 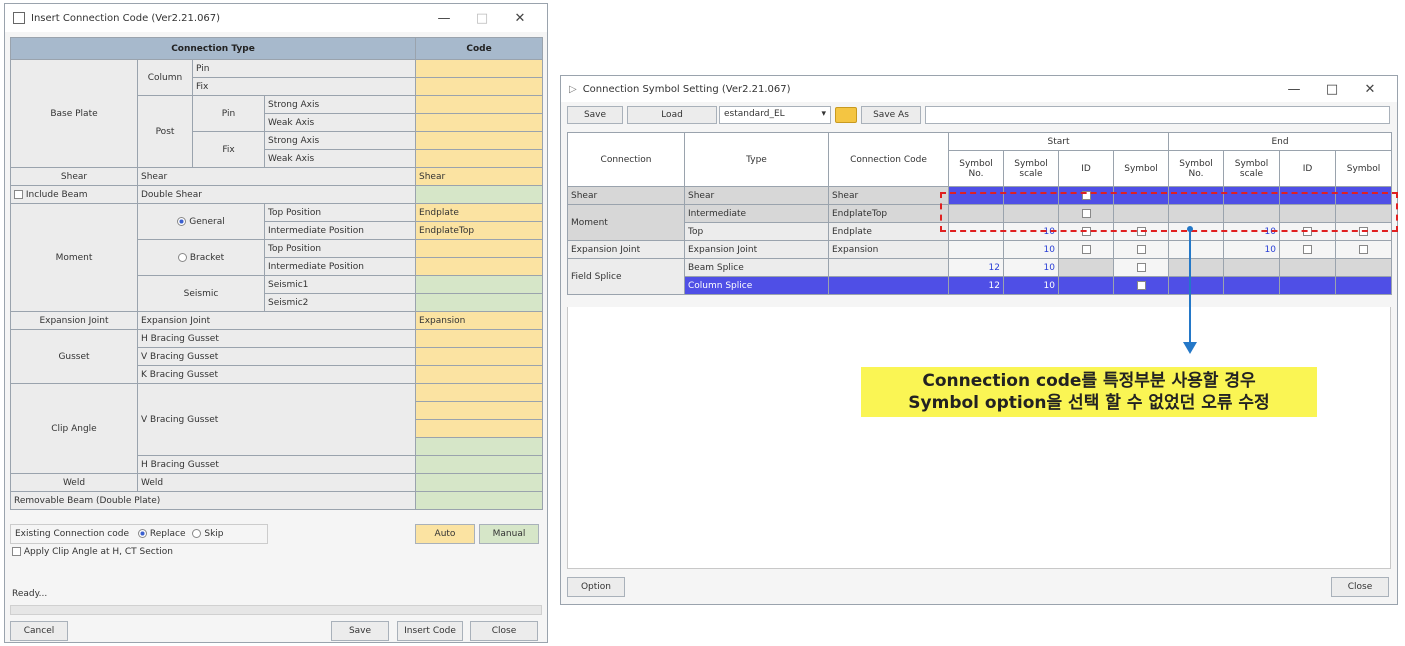 I want to click on end-symbol-cell, so click(x=1363, y=249).